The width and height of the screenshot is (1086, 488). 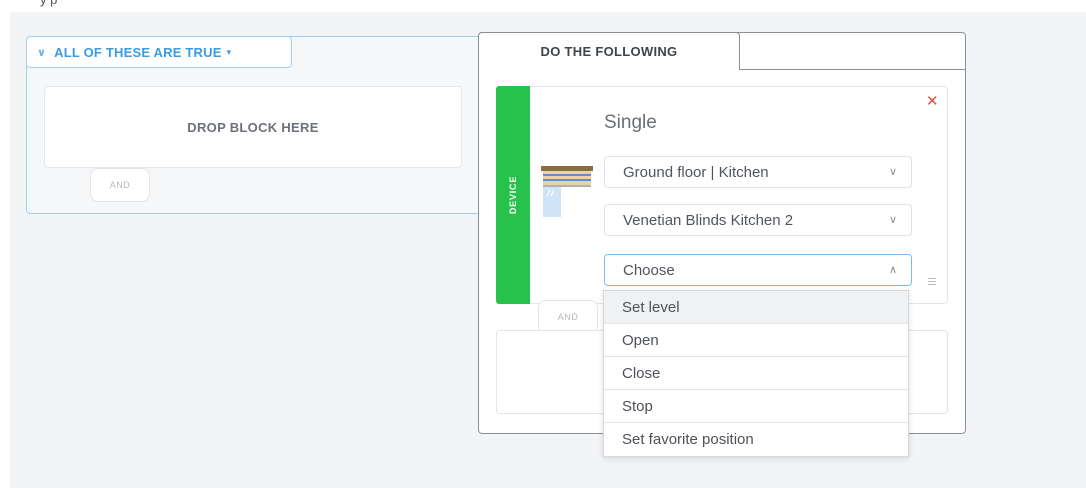 I want to click on chevron-up-icon: ∧, so click(x=892, y=270).